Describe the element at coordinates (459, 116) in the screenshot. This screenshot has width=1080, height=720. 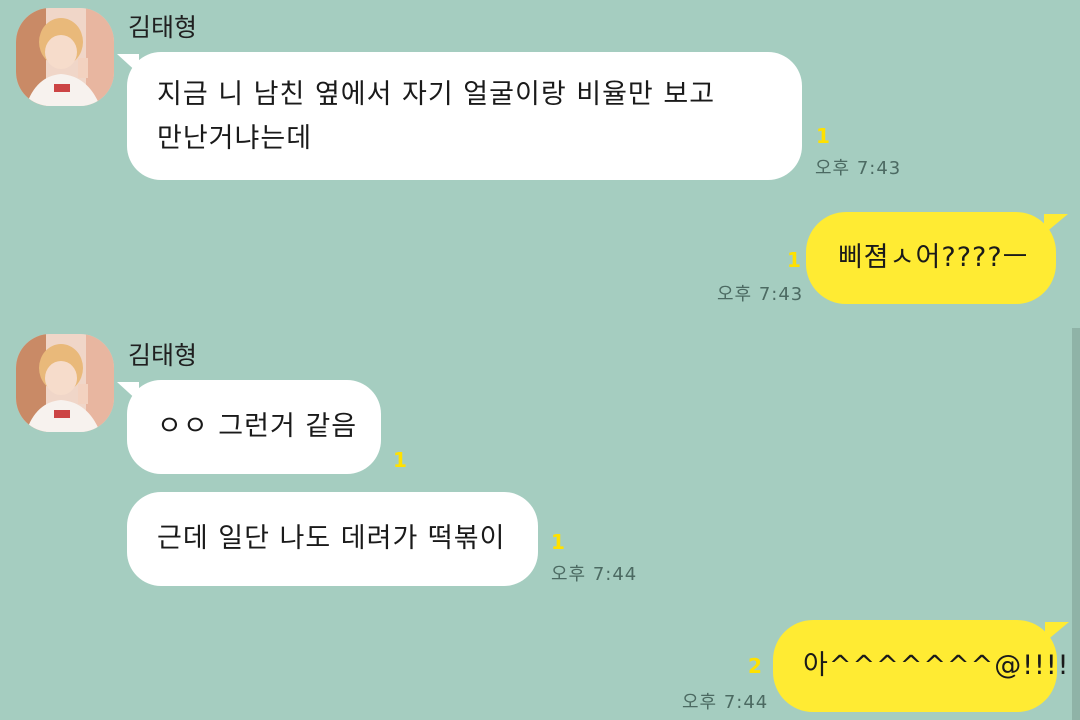
I see `message-bubble: 지금 니 남친 옆에서 자기 얼굴이랑 비율만 보고 만난거냐는데` at that location.